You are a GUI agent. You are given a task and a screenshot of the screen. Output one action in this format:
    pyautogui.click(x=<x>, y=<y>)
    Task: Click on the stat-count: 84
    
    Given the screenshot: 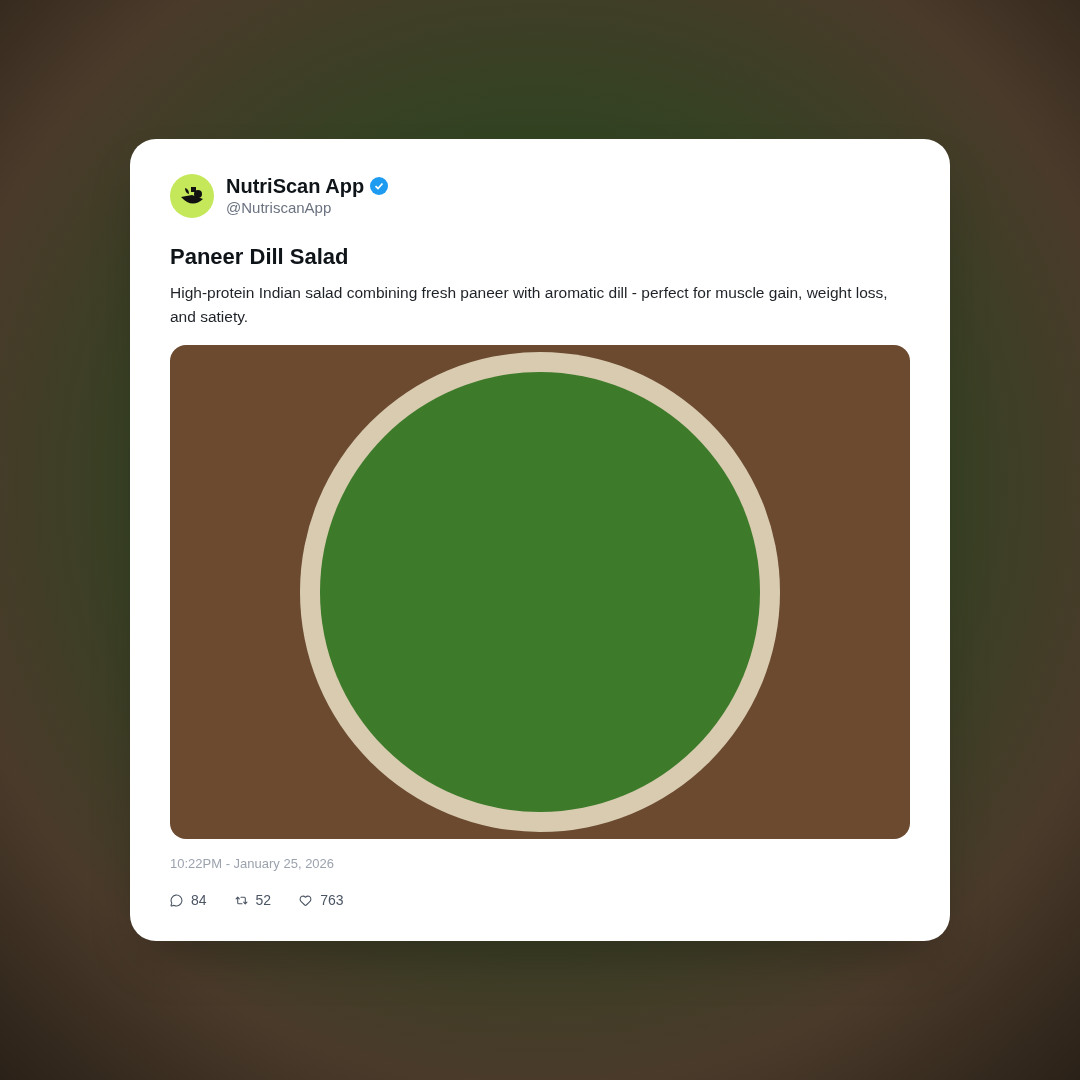 What is the action you would take?
    pyautogui.click(x=199, y=900)
    